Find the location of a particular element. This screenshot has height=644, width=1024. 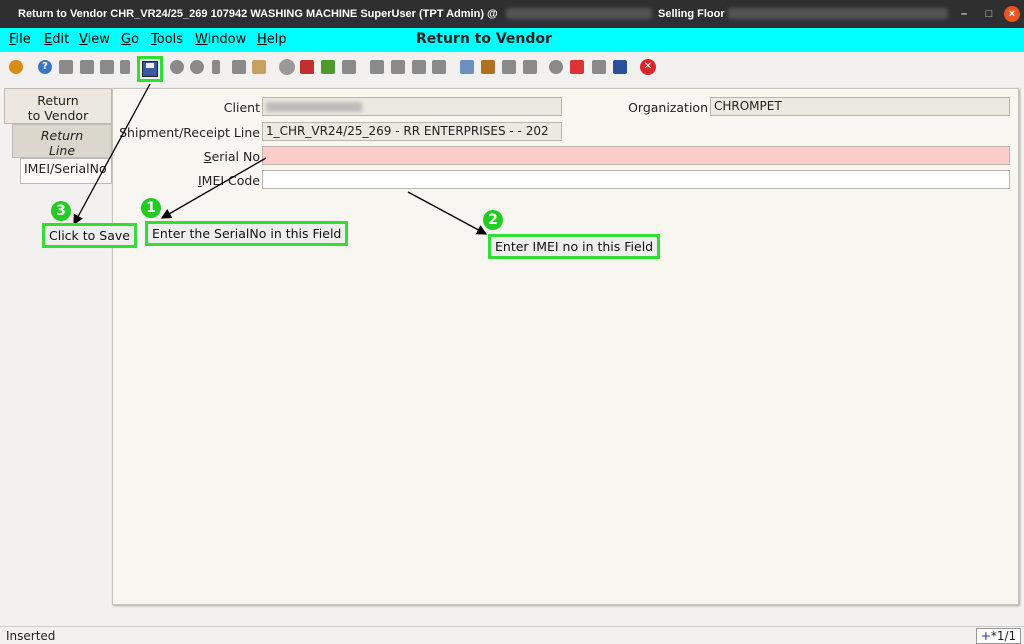

menu-tools: Tools is located at coordinates (167, 39).